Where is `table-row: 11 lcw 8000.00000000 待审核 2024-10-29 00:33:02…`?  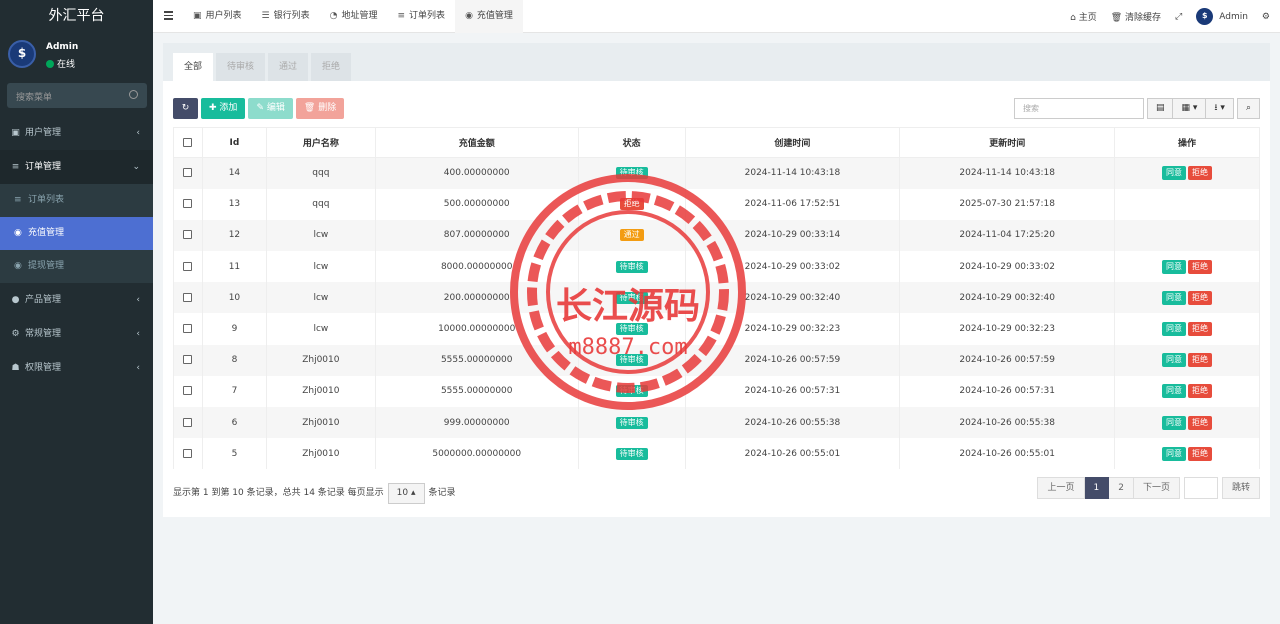 table-row: 11 lcw 8000.00000000 待审核 2024-10-29 00:33:02… is located at coordinates (716, 267).